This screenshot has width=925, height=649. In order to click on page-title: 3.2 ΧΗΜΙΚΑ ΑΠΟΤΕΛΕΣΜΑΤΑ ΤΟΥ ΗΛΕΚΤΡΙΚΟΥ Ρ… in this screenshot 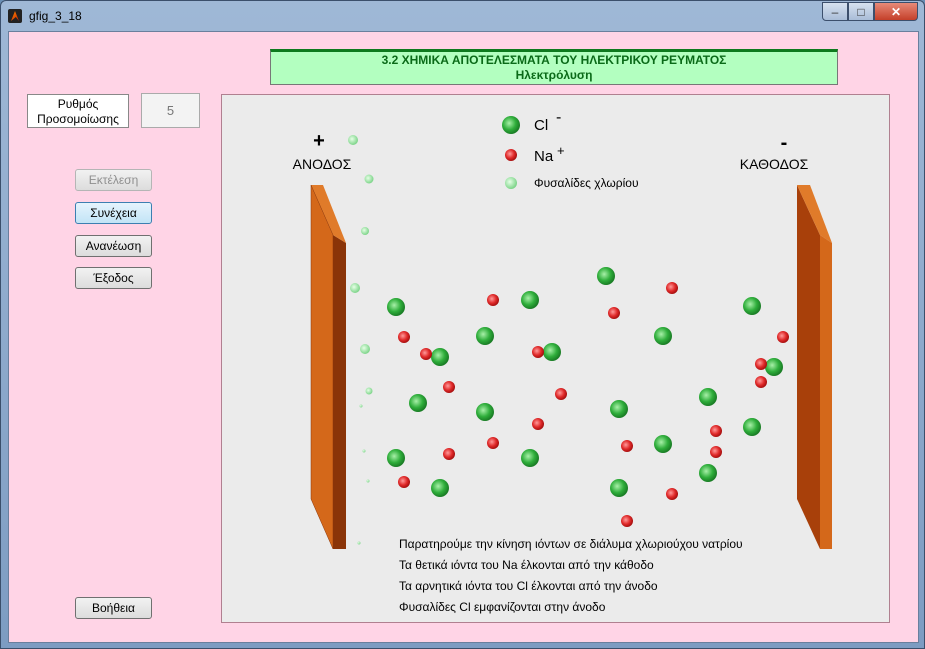, I will do `click(554, 67)`.